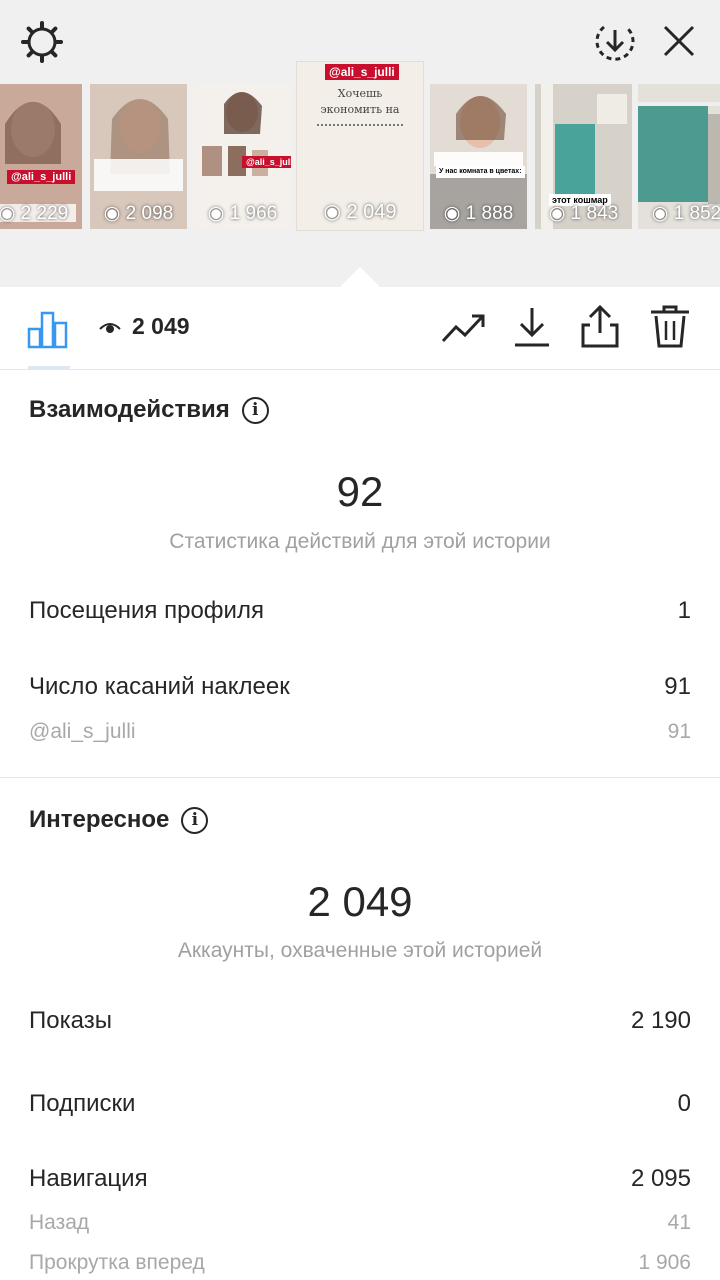  What do you see at coordinates (70, 1020) in the screenshot?
I see `stat-label: Показы` at bounding box center [70, 1020].